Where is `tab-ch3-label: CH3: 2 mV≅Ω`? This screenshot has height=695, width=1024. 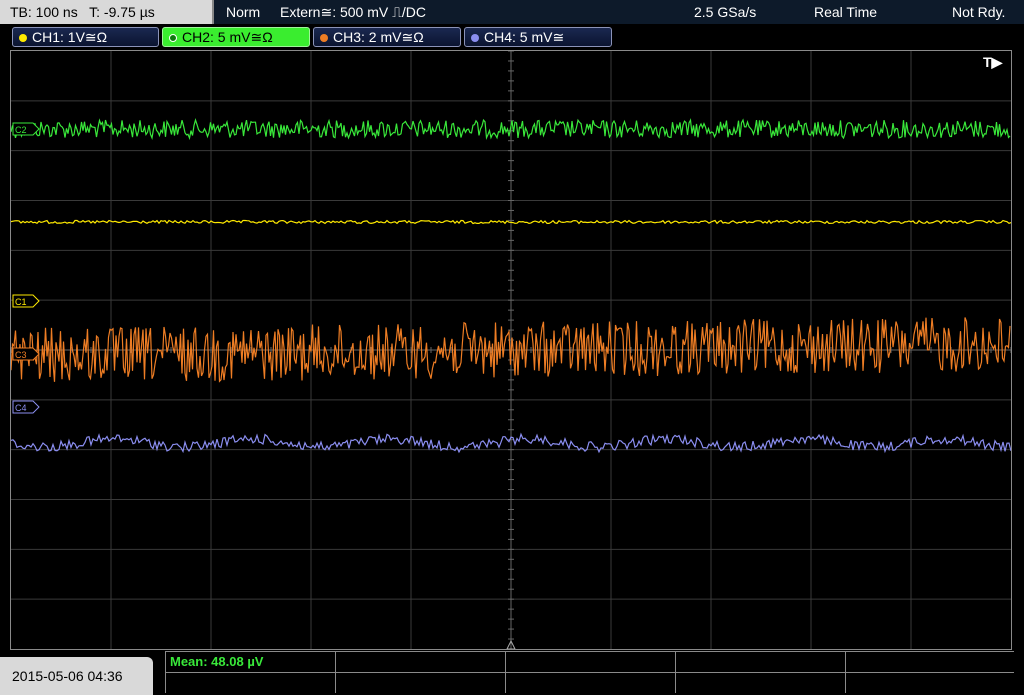 tab-ch3-label: CH3: 2 mV≅Ω is located at coordinates (378, 37).